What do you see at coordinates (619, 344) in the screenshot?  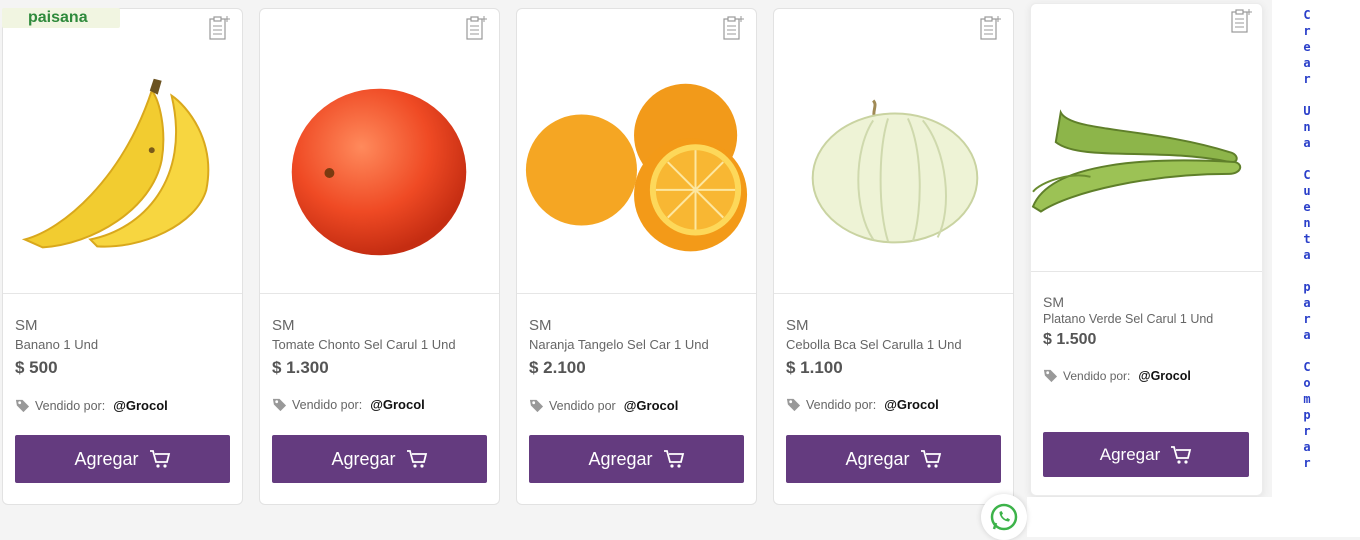 I see `product-name: Naranja Tangelo Sel Car 1 Und` at bounding box center [619, 344].